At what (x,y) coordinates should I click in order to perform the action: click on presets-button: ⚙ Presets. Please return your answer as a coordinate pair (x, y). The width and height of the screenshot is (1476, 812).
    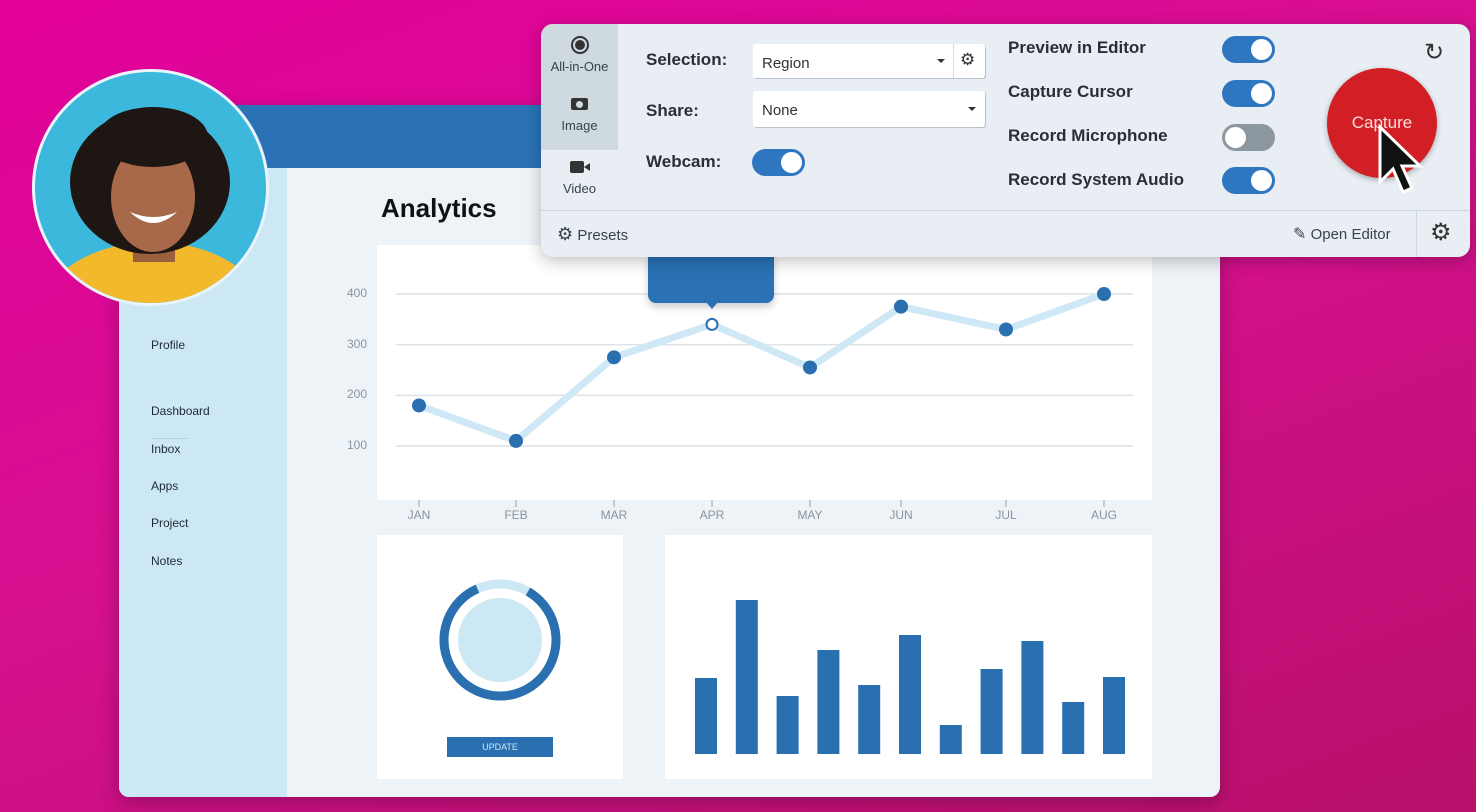
    Looking at the image, I should click on (592, 234).